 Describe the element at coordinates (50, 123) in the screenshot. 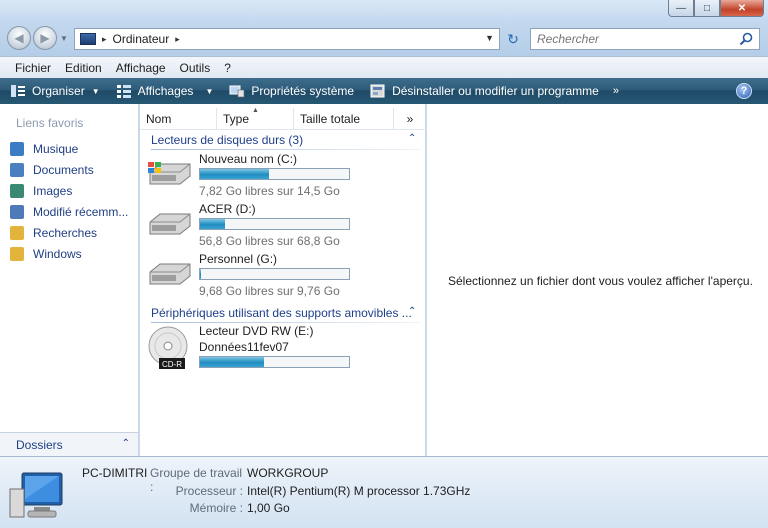

I see `favorite-links-title: Liens favoris` at that location.